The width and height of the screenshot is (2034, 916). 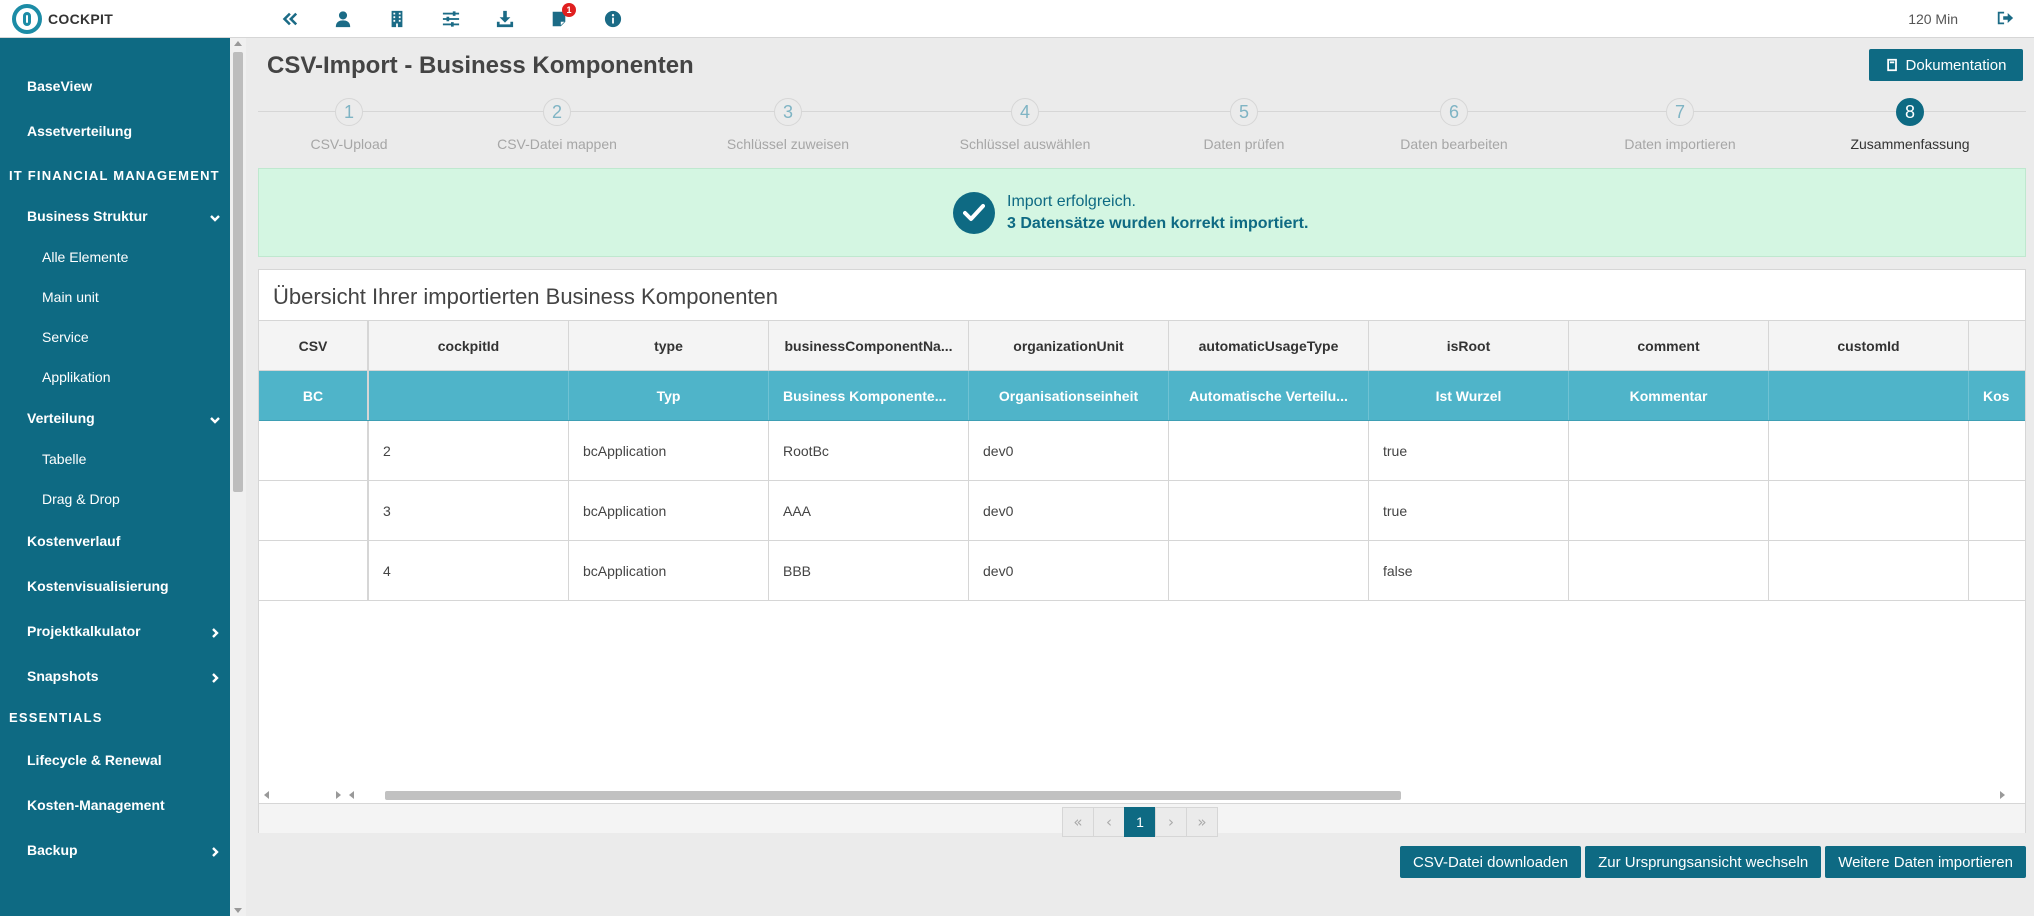 I want to click on column-header: customId, so click(x=1869, y=345).